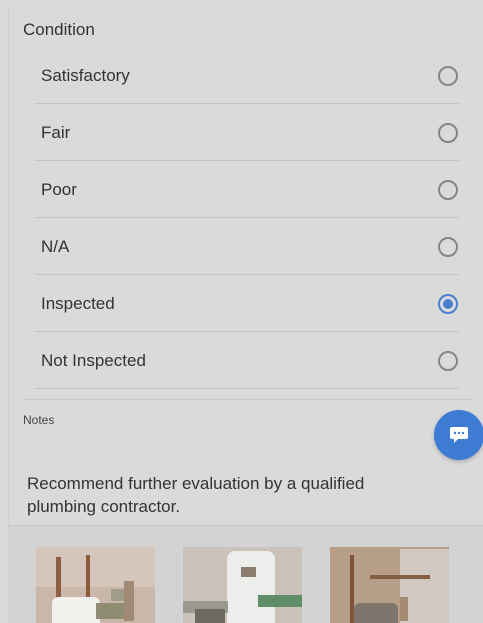 This screenshot has width=483, height=623. I want to click on option-label: Poor, so click(59, 189).